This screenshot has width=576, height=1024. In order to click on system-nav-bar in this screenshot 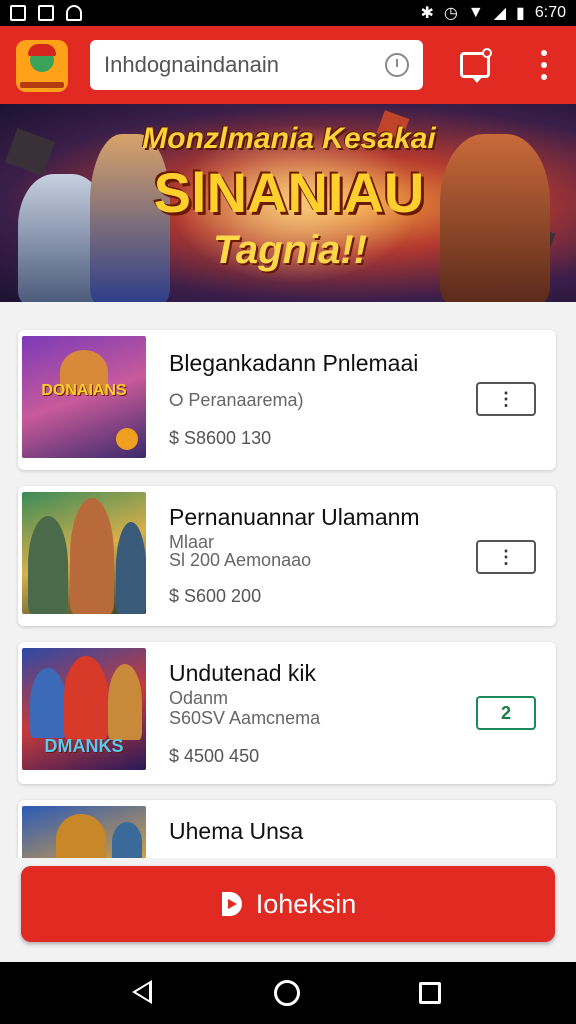, I will do `click(288, 993)`.